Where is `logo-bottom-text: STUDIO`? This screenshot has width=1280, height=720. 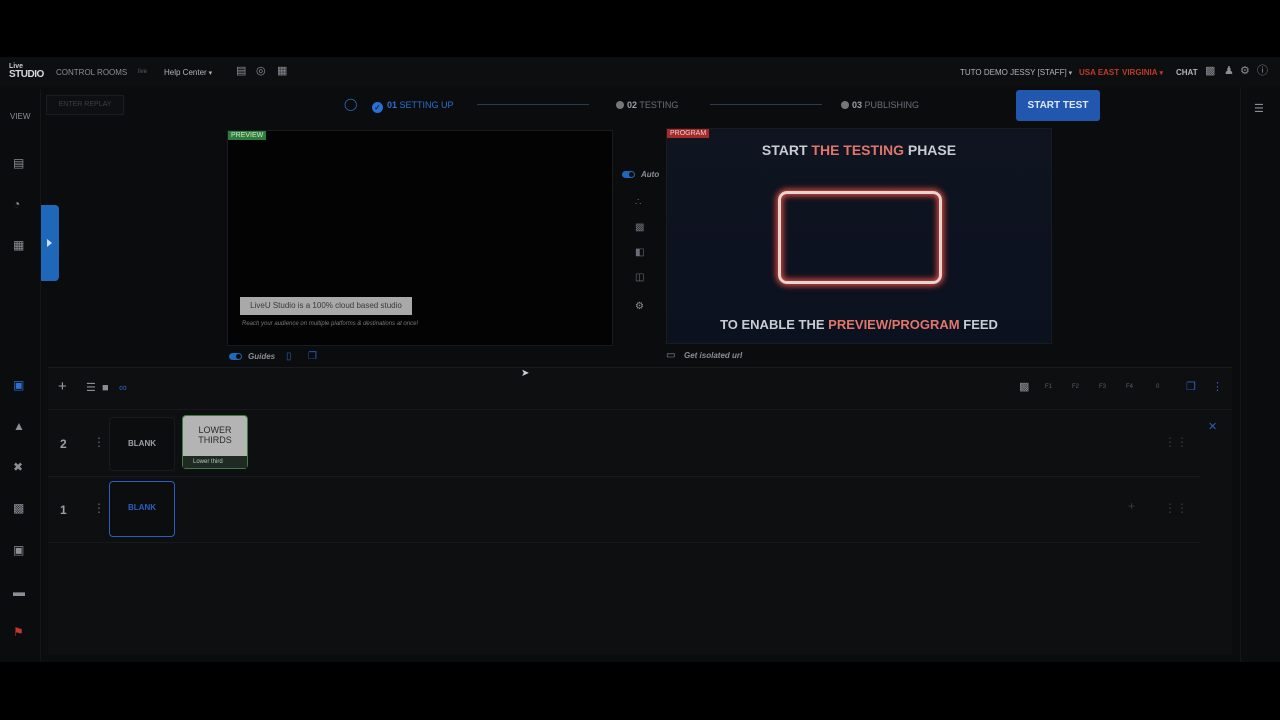
logo-bottom-text: STUDIO is located at coordinates (26, 74).